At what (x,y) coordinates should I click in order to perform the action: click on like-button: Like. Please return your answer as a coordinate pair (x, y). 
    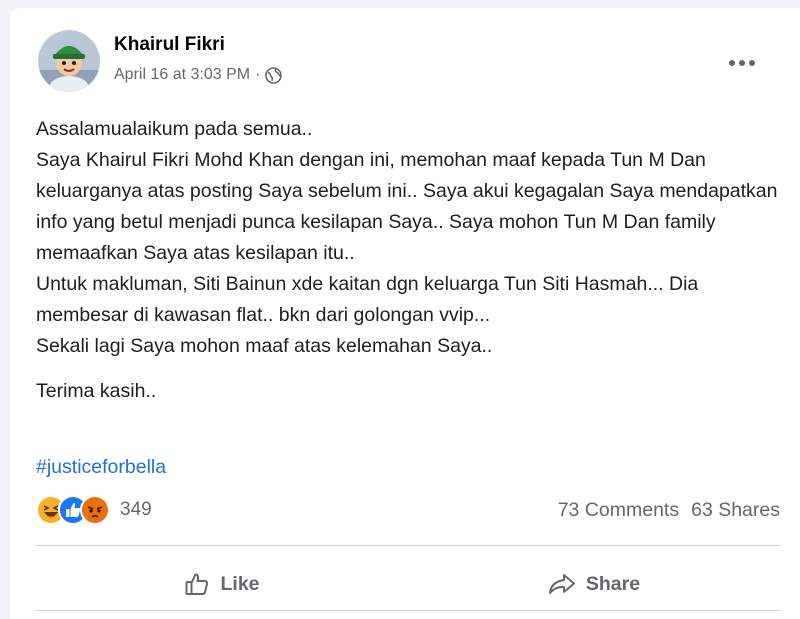
    Looking at the image, I should click on (222, 584).